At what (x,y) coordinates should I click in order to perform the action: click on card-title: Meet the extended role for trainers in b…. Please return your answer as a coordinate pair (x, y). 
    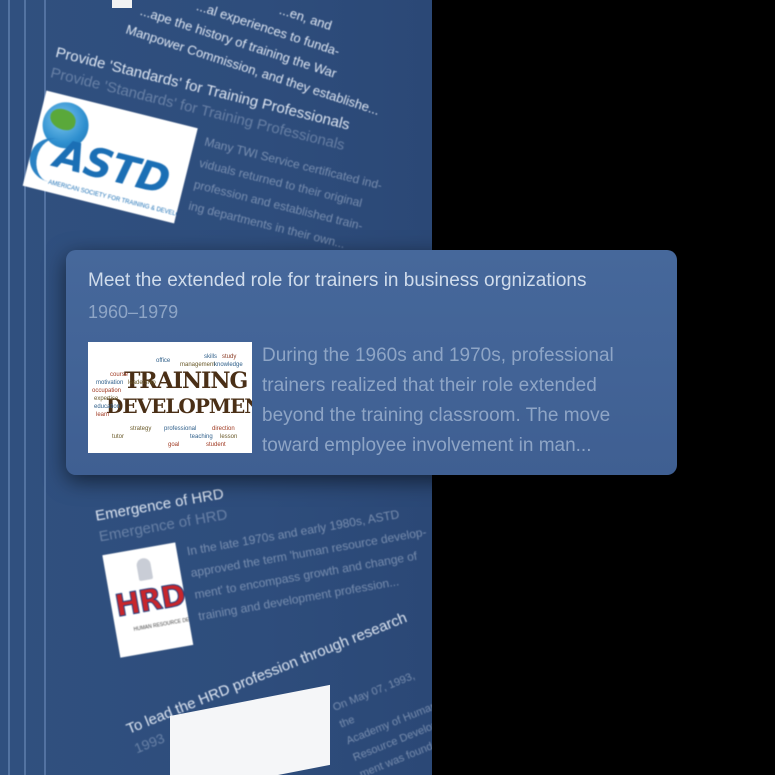
    Looking at the image, I should click on (337, 280).